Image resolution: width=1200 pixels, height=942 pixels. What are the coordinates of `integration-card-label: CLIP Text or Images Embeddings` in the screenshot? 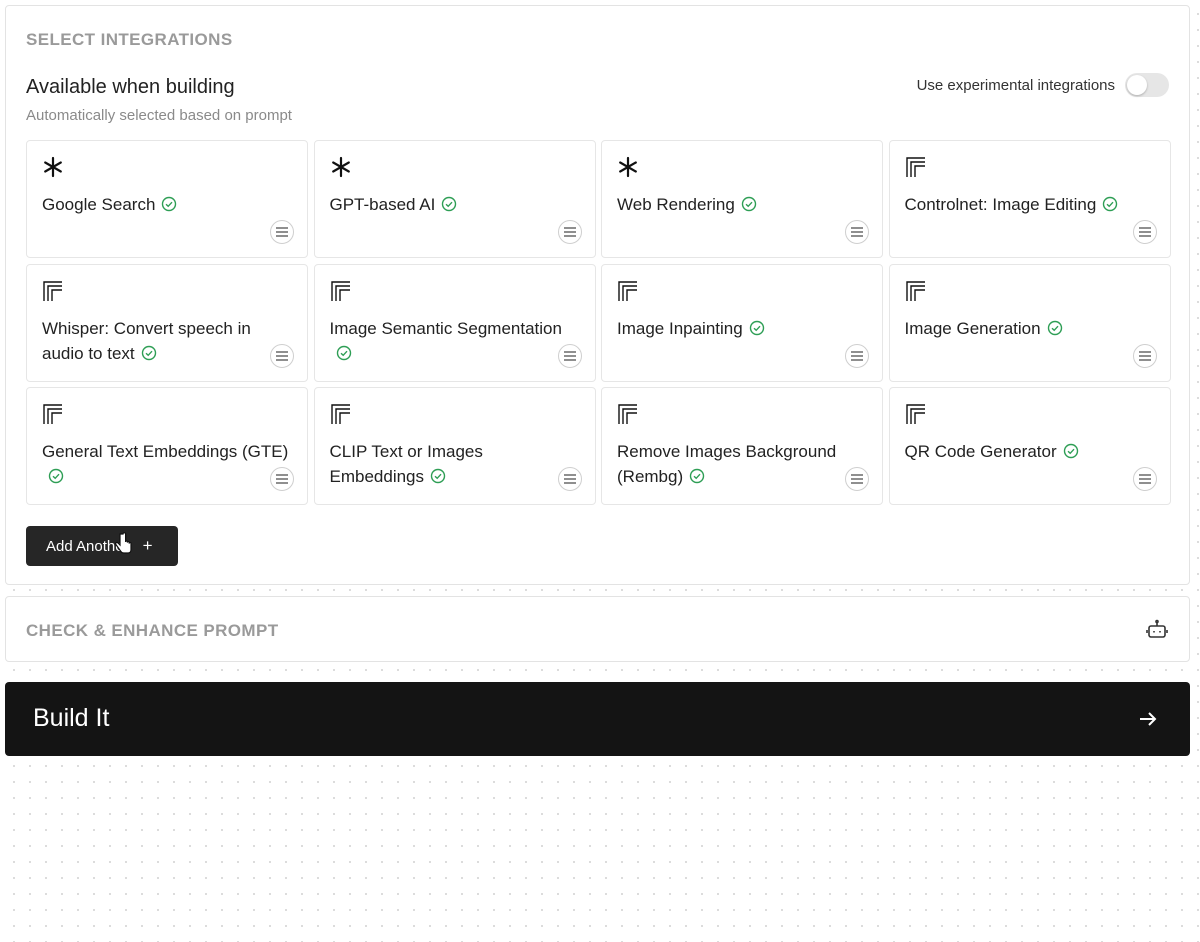 It's located at (454, 464).